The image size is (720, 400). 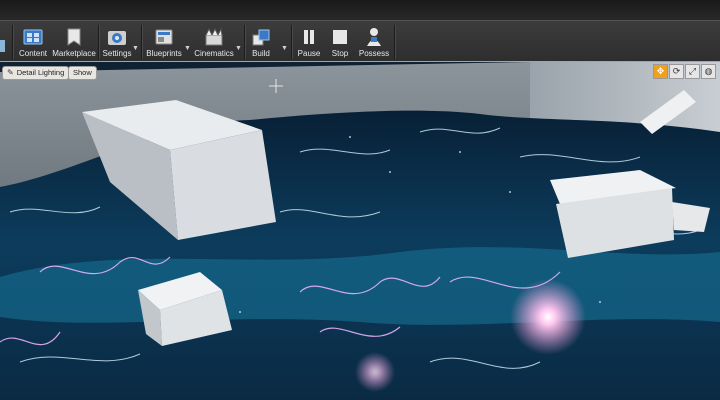 What do you see at coordinates (117, 37) in the screenshot?
I see `settings-icon` at bounding box center [117, 37].